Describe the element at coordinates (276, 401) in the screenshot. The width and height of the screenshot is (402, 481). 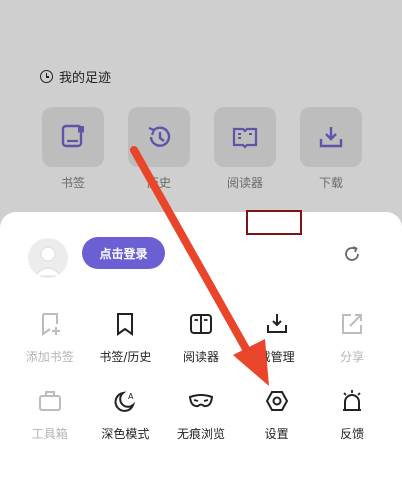
I see `settings-hexagon-icon` at that location.